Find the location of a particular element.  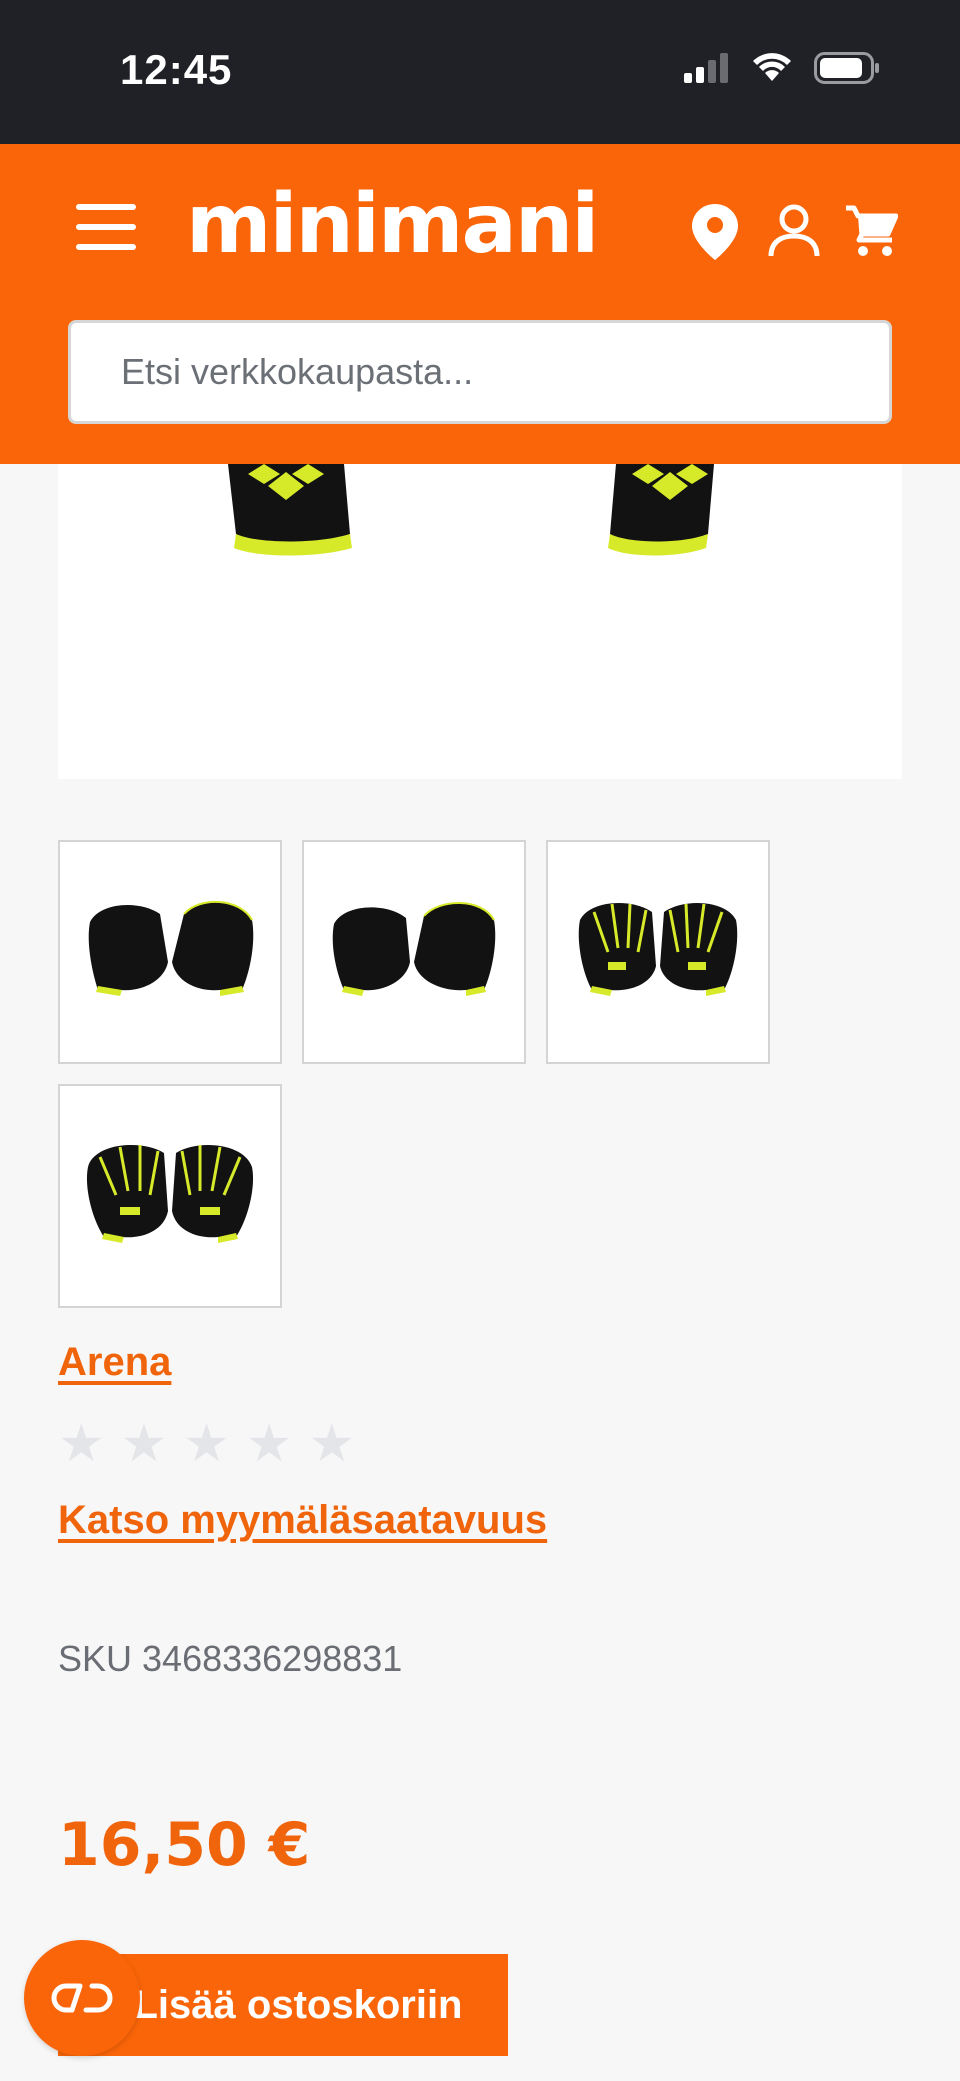

cart-icon is located at coordinates (872, 231).